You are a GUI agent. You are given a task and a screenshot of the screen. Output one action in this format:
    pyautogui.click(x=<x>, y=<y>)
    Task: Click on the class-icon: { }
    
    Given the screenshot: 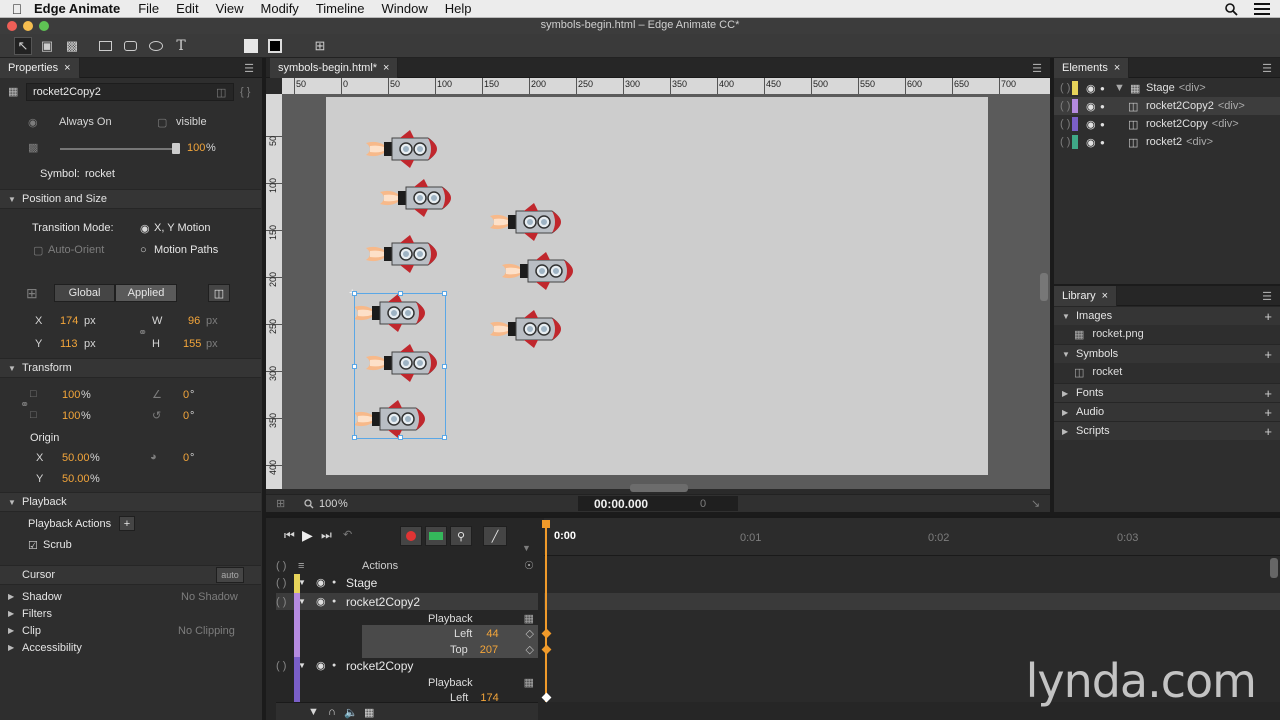 What is the action you would take?
    pyautogui.click(x=245, y=92)
    